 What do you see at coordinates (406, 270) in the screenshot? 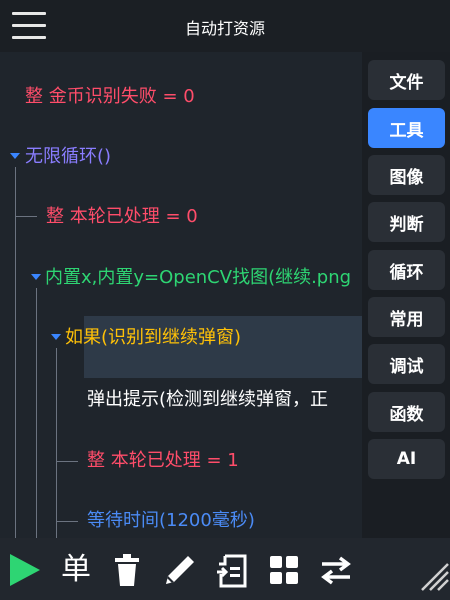
I see `sidebar-item-loop: 循环` at bounding box center [406, 270].